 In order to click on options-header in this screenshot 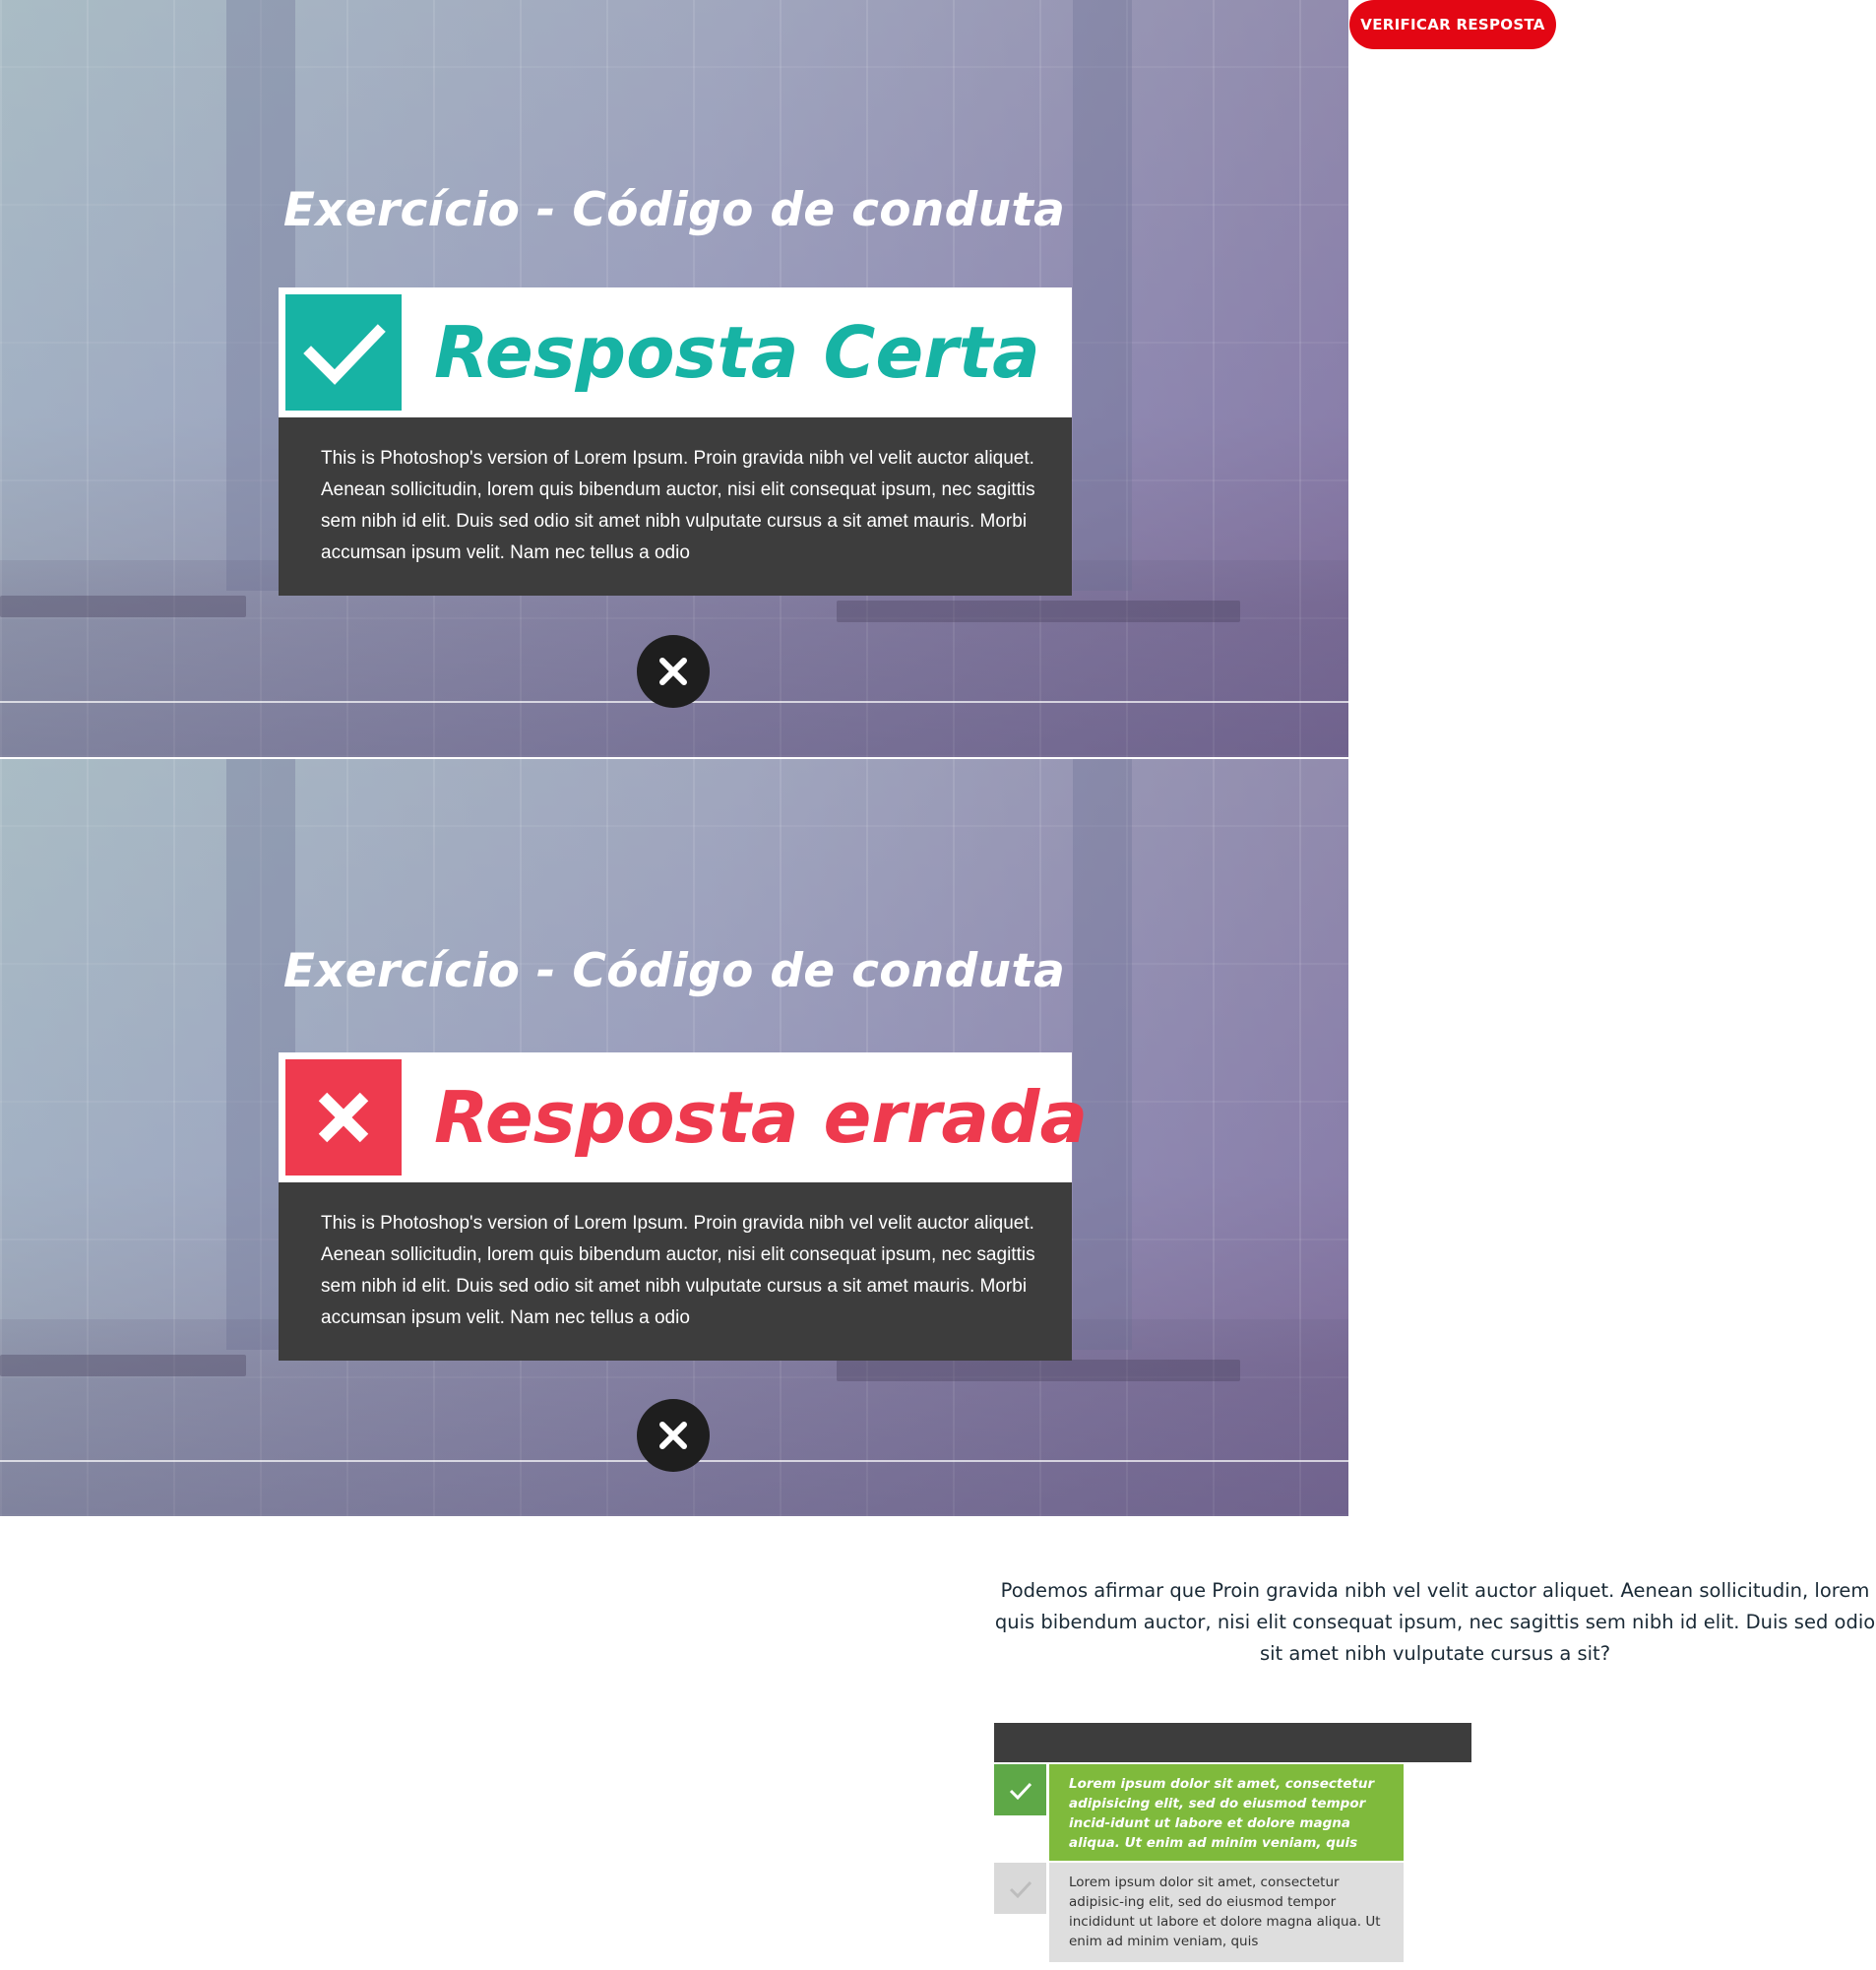, I will do `click(1232, 1742)`.